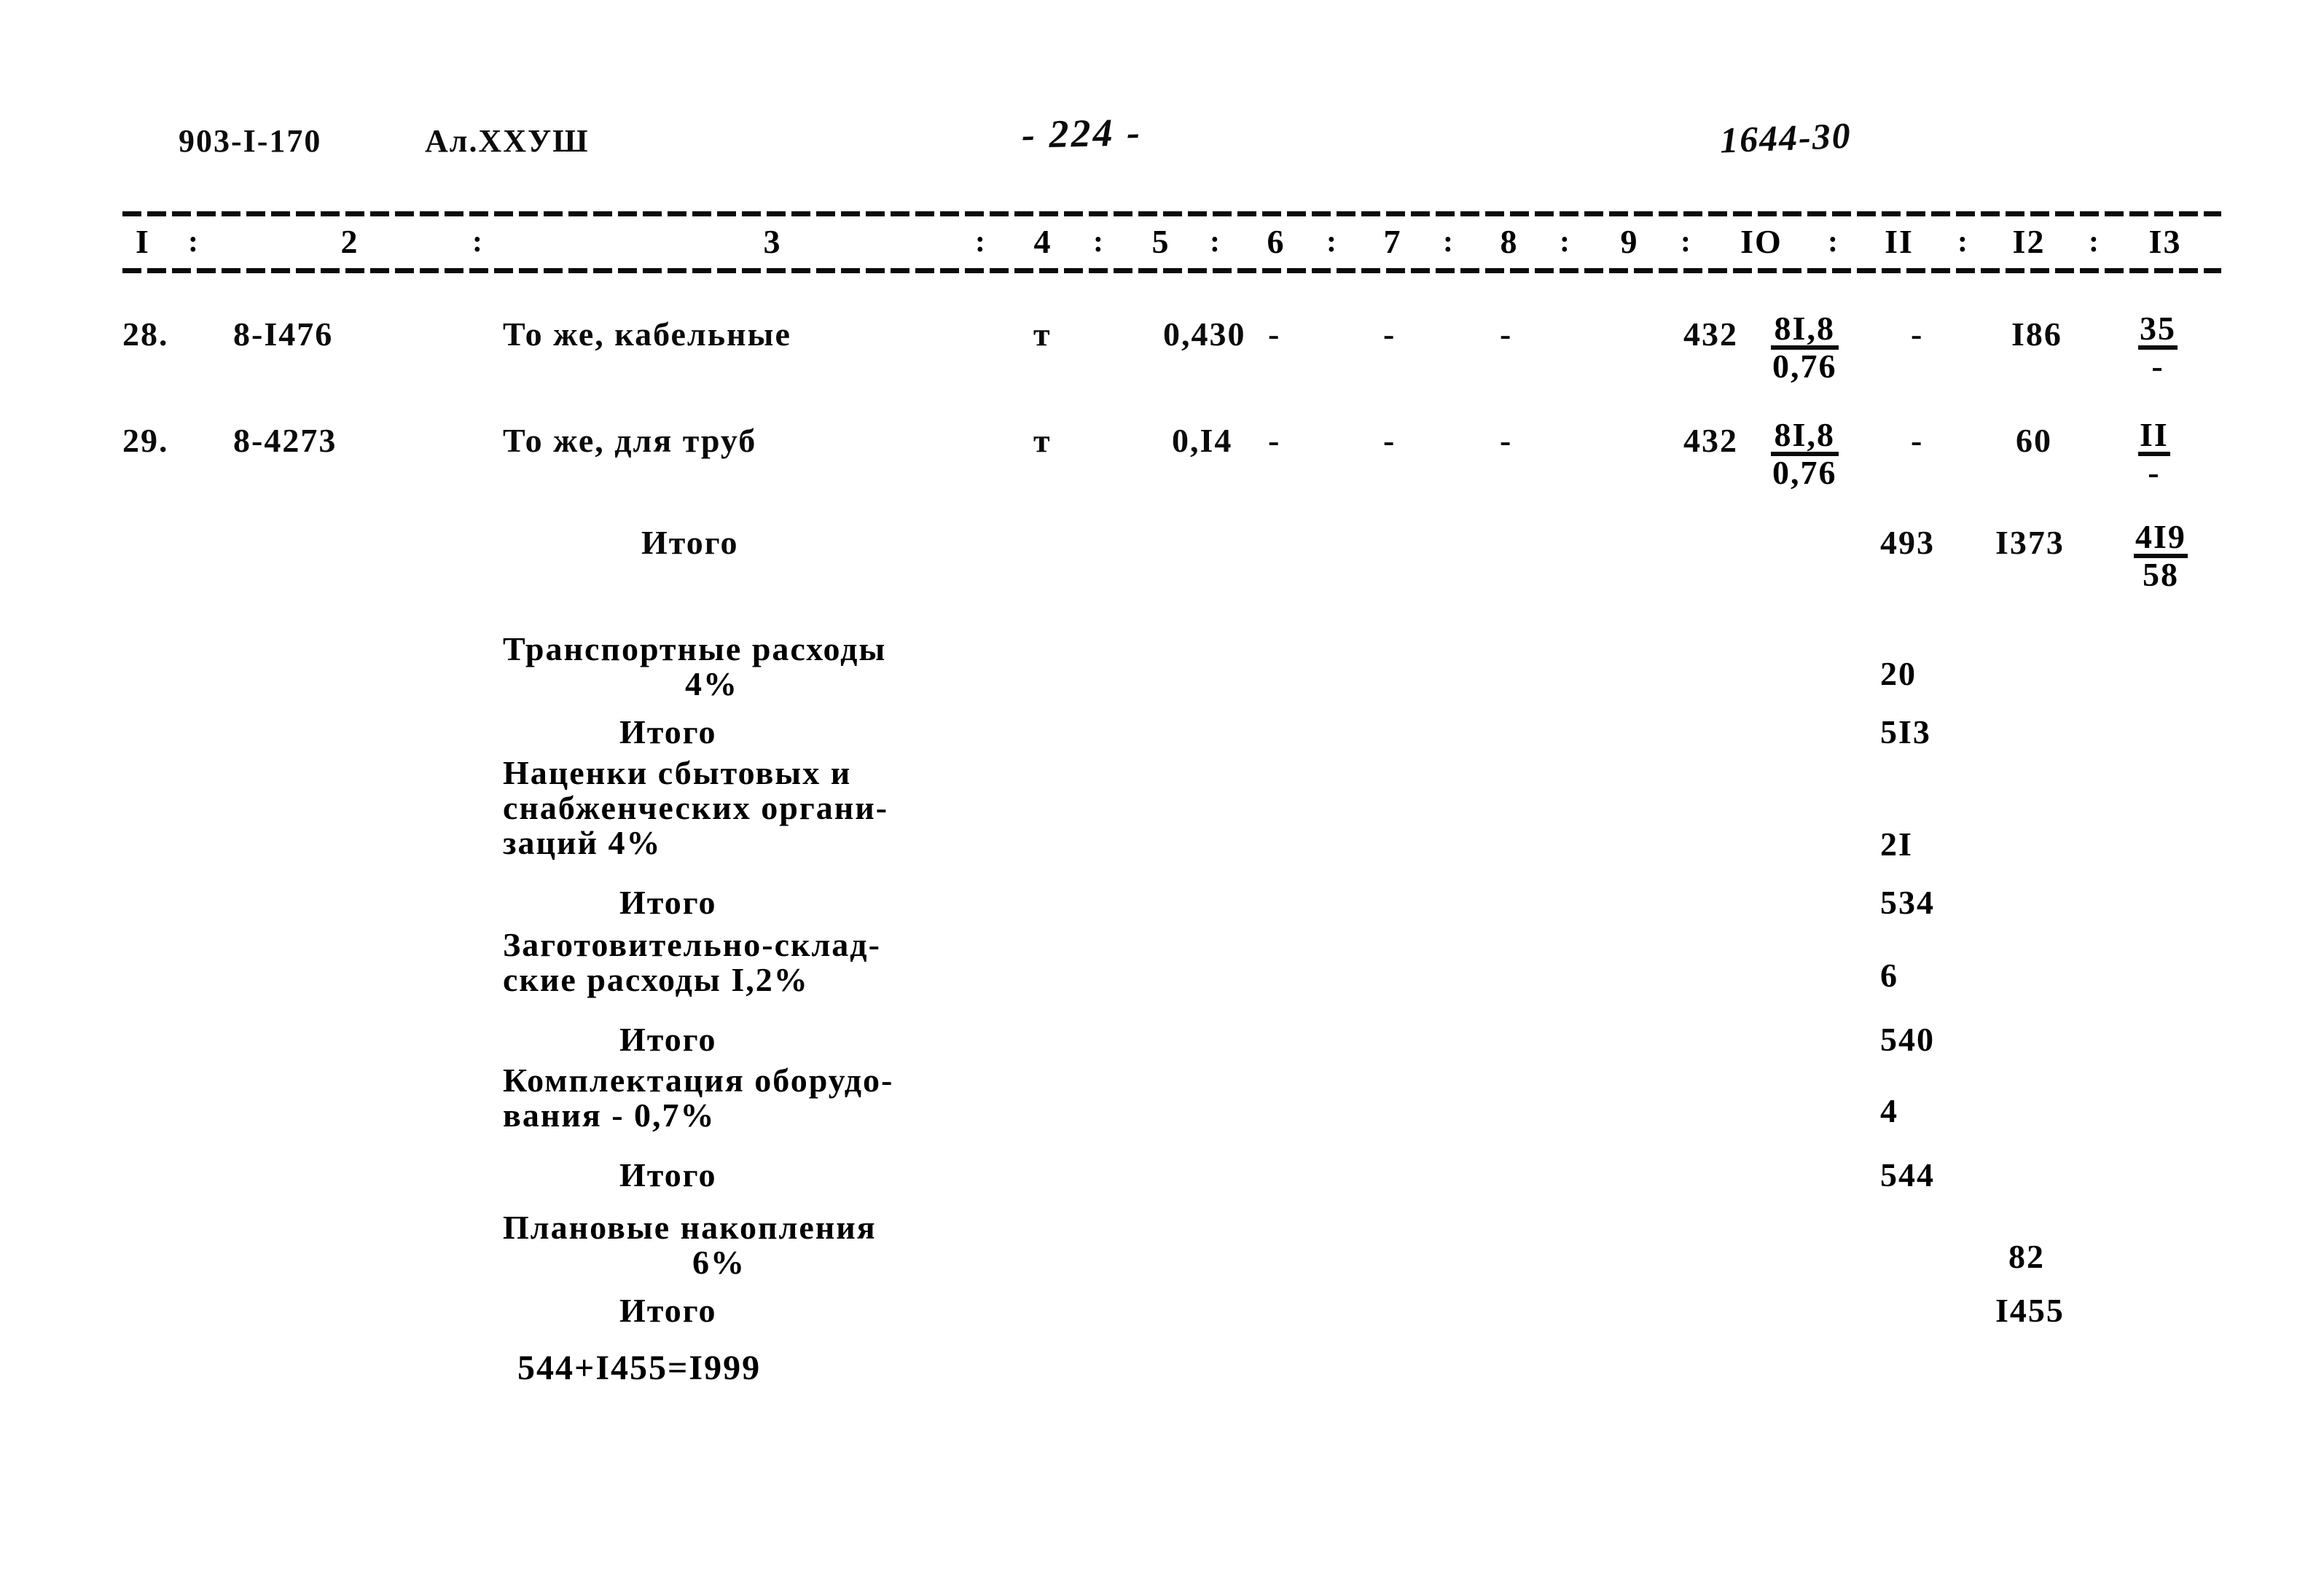 The height and width of the screenshot is (1584, 2324). What do you see at coordinates (1082, 133) in the screenshot?
I see `page-number: - 224 -` at bounding box center [1082, 133].